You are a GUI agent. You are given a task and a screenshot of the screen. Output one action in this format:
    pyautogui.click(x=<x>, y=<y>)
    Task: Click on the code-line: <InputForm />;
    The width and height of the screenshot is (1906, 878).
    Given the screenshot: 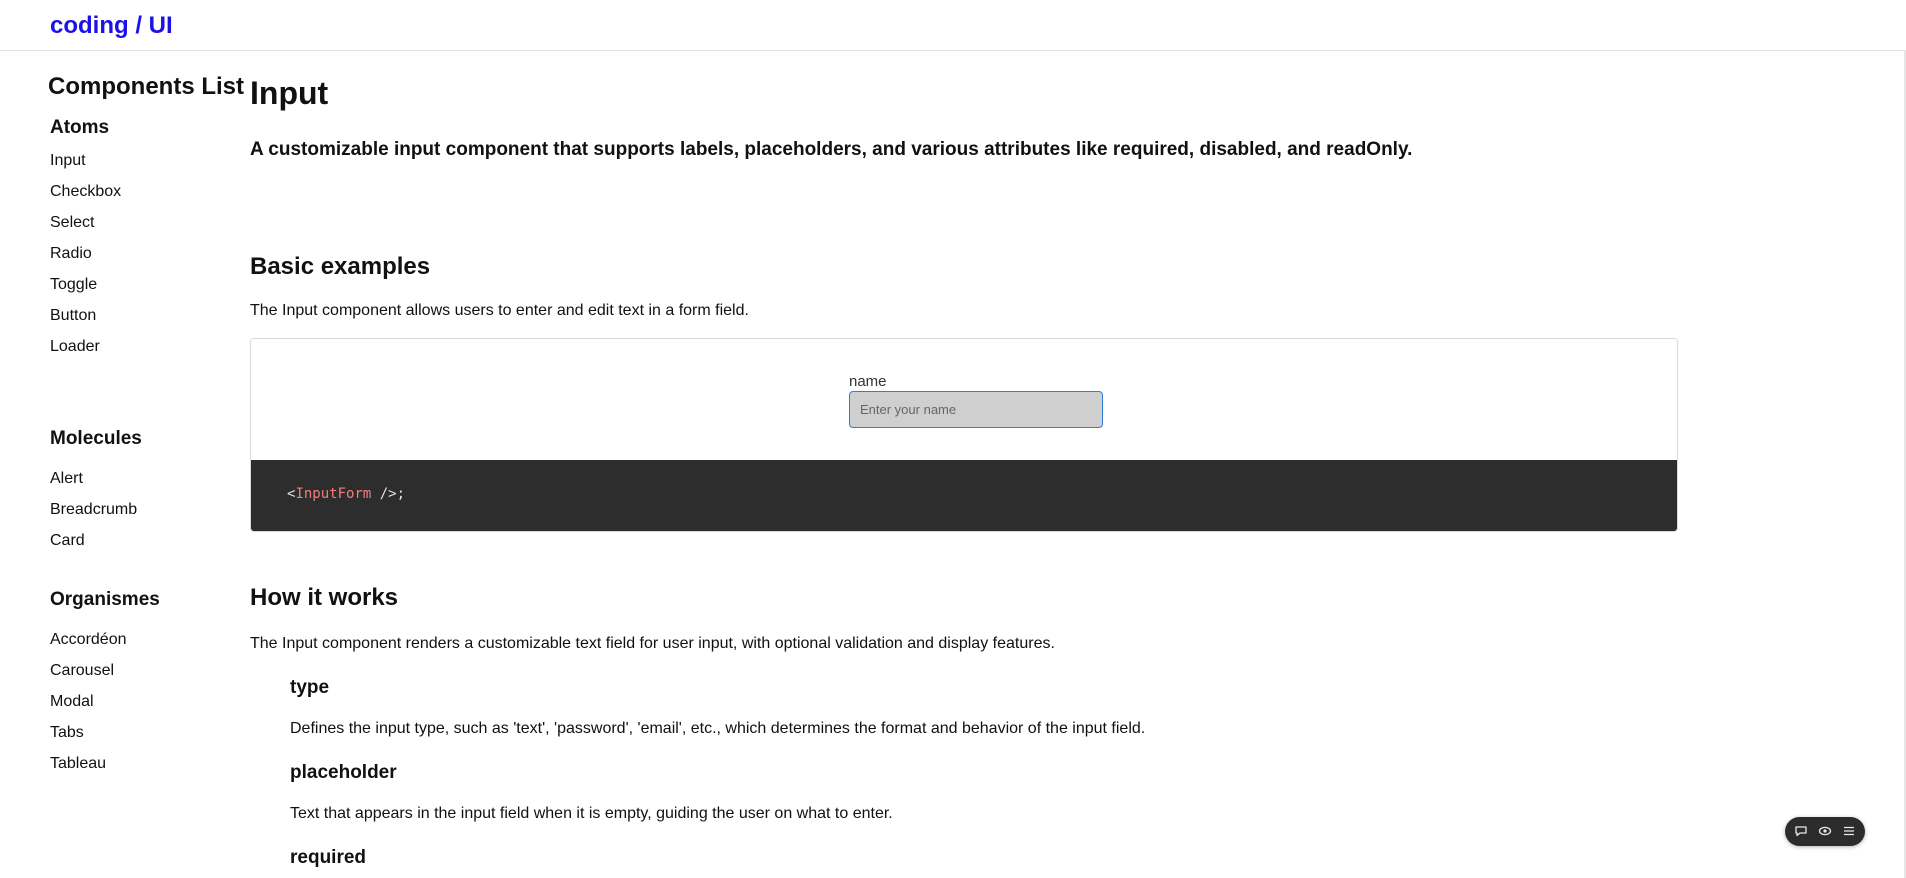 What is the action you would take?
    pyautogui.click(x=346, y=494)
    